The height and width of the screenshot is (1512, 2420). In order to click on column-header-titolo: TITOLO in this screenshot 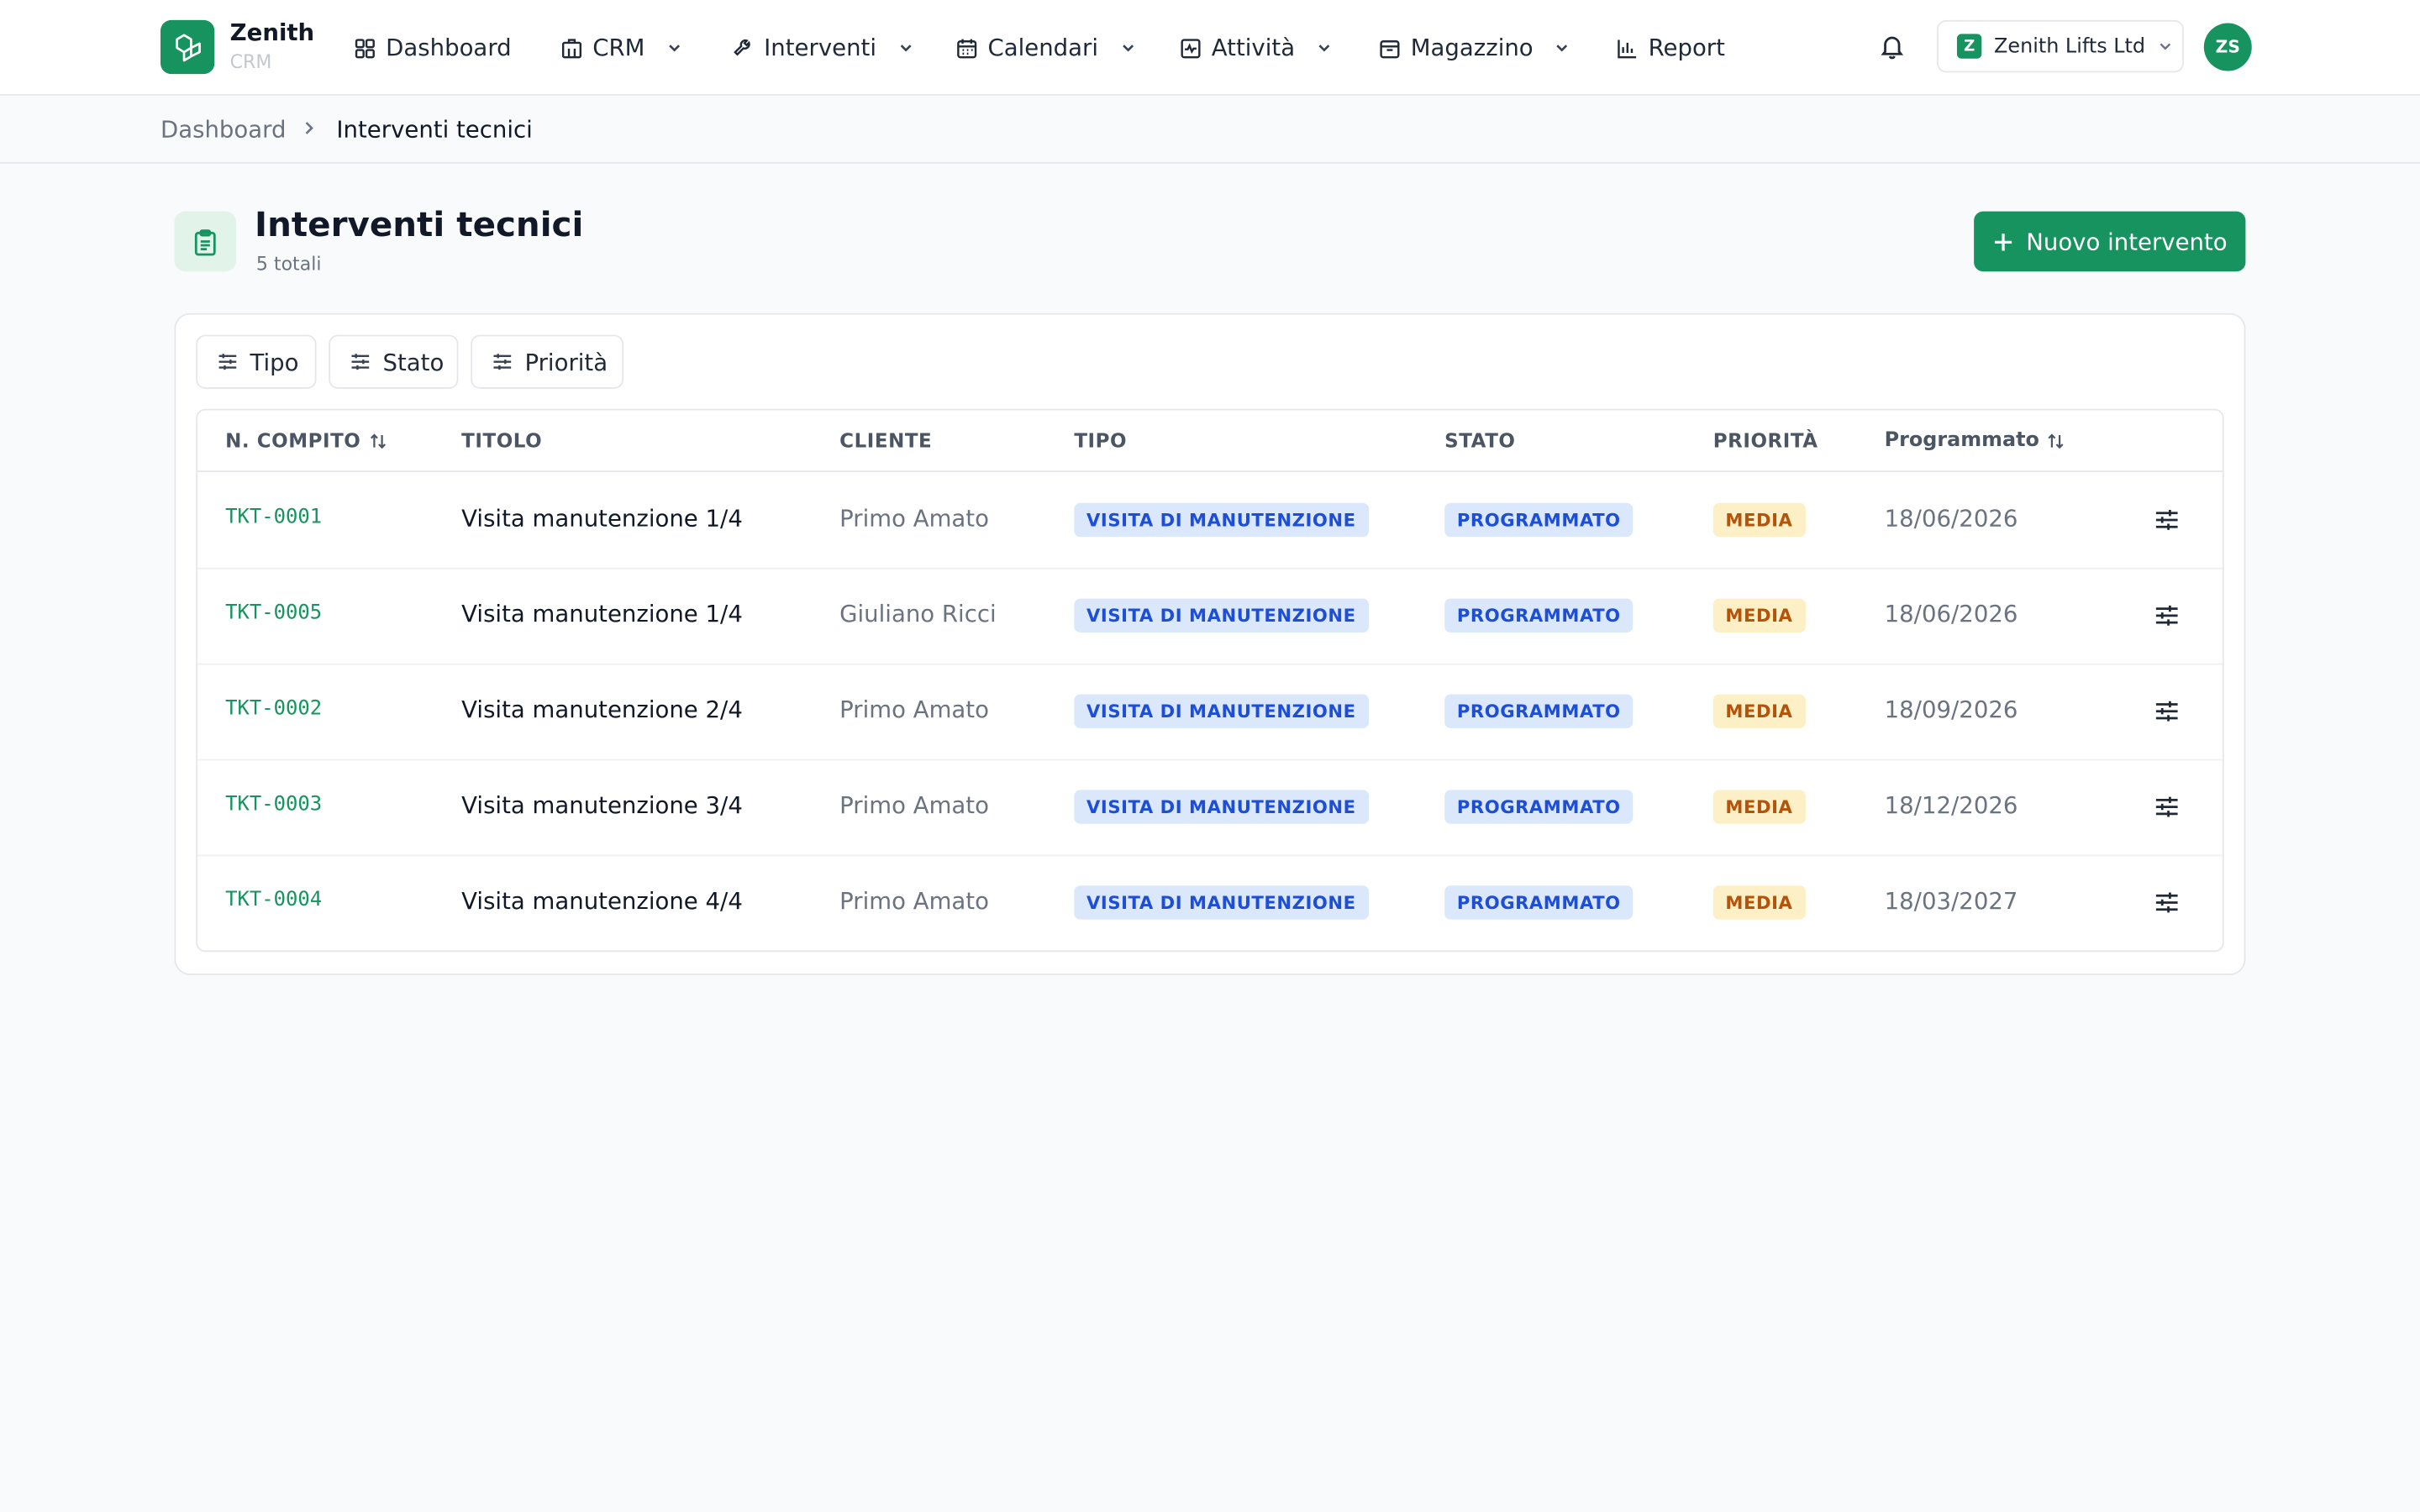, I will do `click(502, 440)`.